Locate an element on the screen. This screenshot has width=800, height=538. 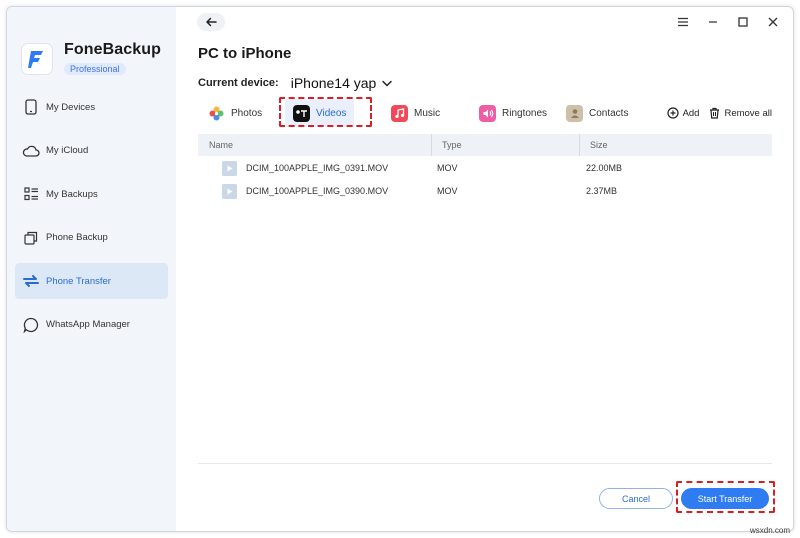
sidebar-item-label: Phone Backup is located at coordinates (77, 237).